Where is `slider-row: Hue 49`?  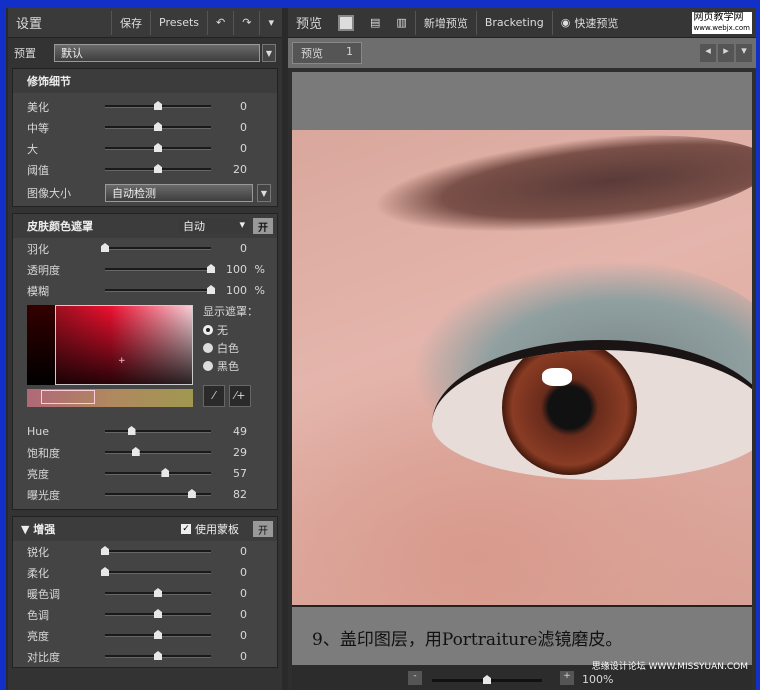
slider-row: Hue 49 is located at coordinates (145, 431).